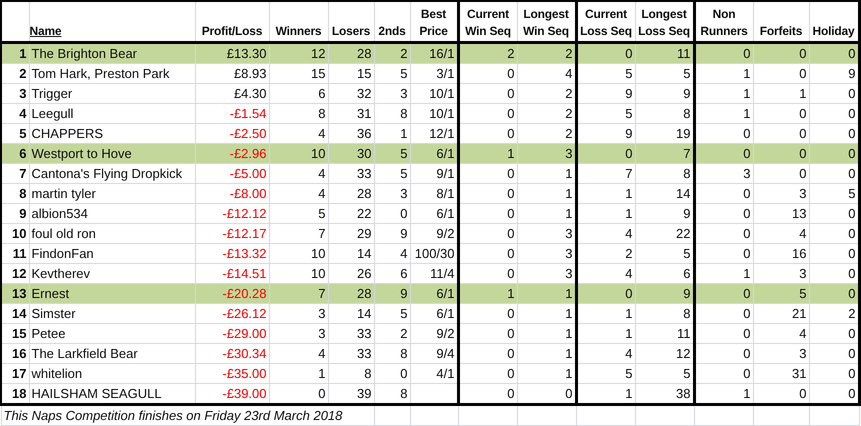 Image resolution: width=861 pixels, height=426 pixels. Describe the element at coordinates (15, 334) in the screenshot. I see `row-number: 15` at that location.